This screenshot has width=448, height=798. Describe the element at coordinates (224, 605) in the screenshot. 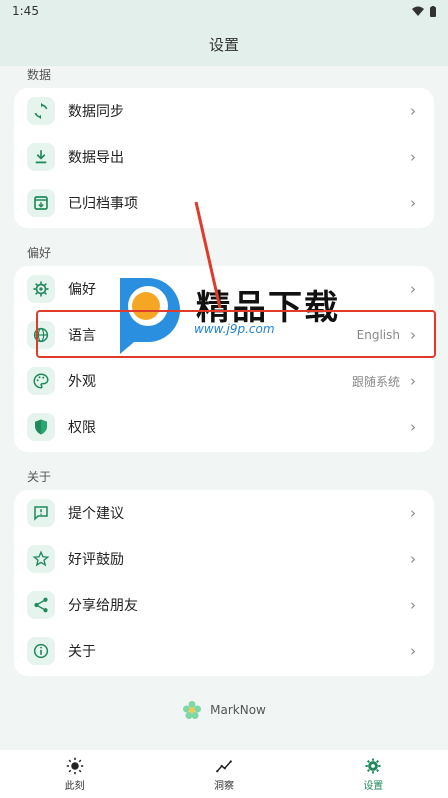

I see `settings-item-share: 分享给朋友 ›` at that location.